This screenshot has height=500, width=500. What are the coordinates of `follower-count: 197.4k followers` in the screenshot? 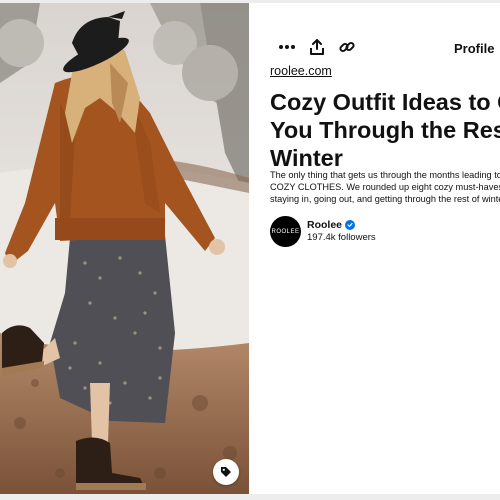 It's located at (341, 237).